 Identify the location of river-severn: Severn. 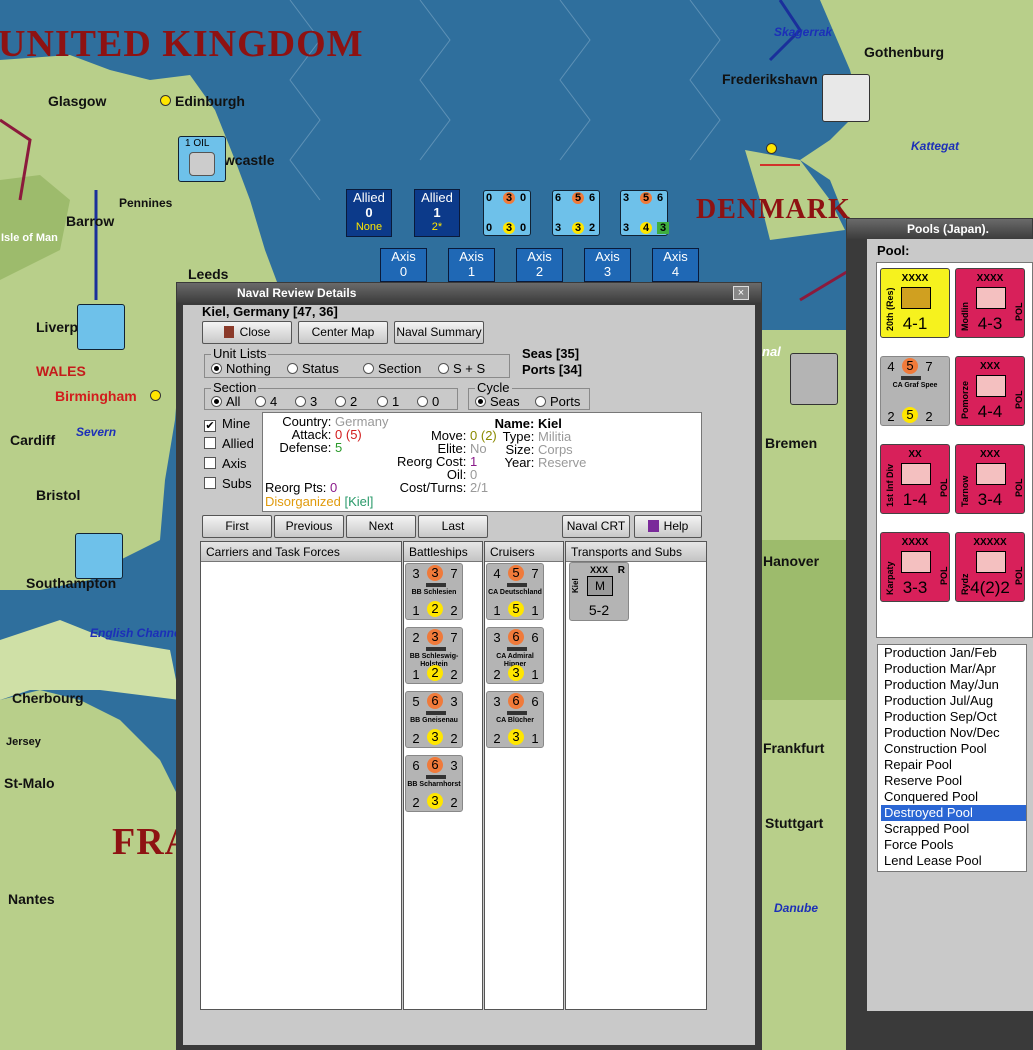
(96, 432).